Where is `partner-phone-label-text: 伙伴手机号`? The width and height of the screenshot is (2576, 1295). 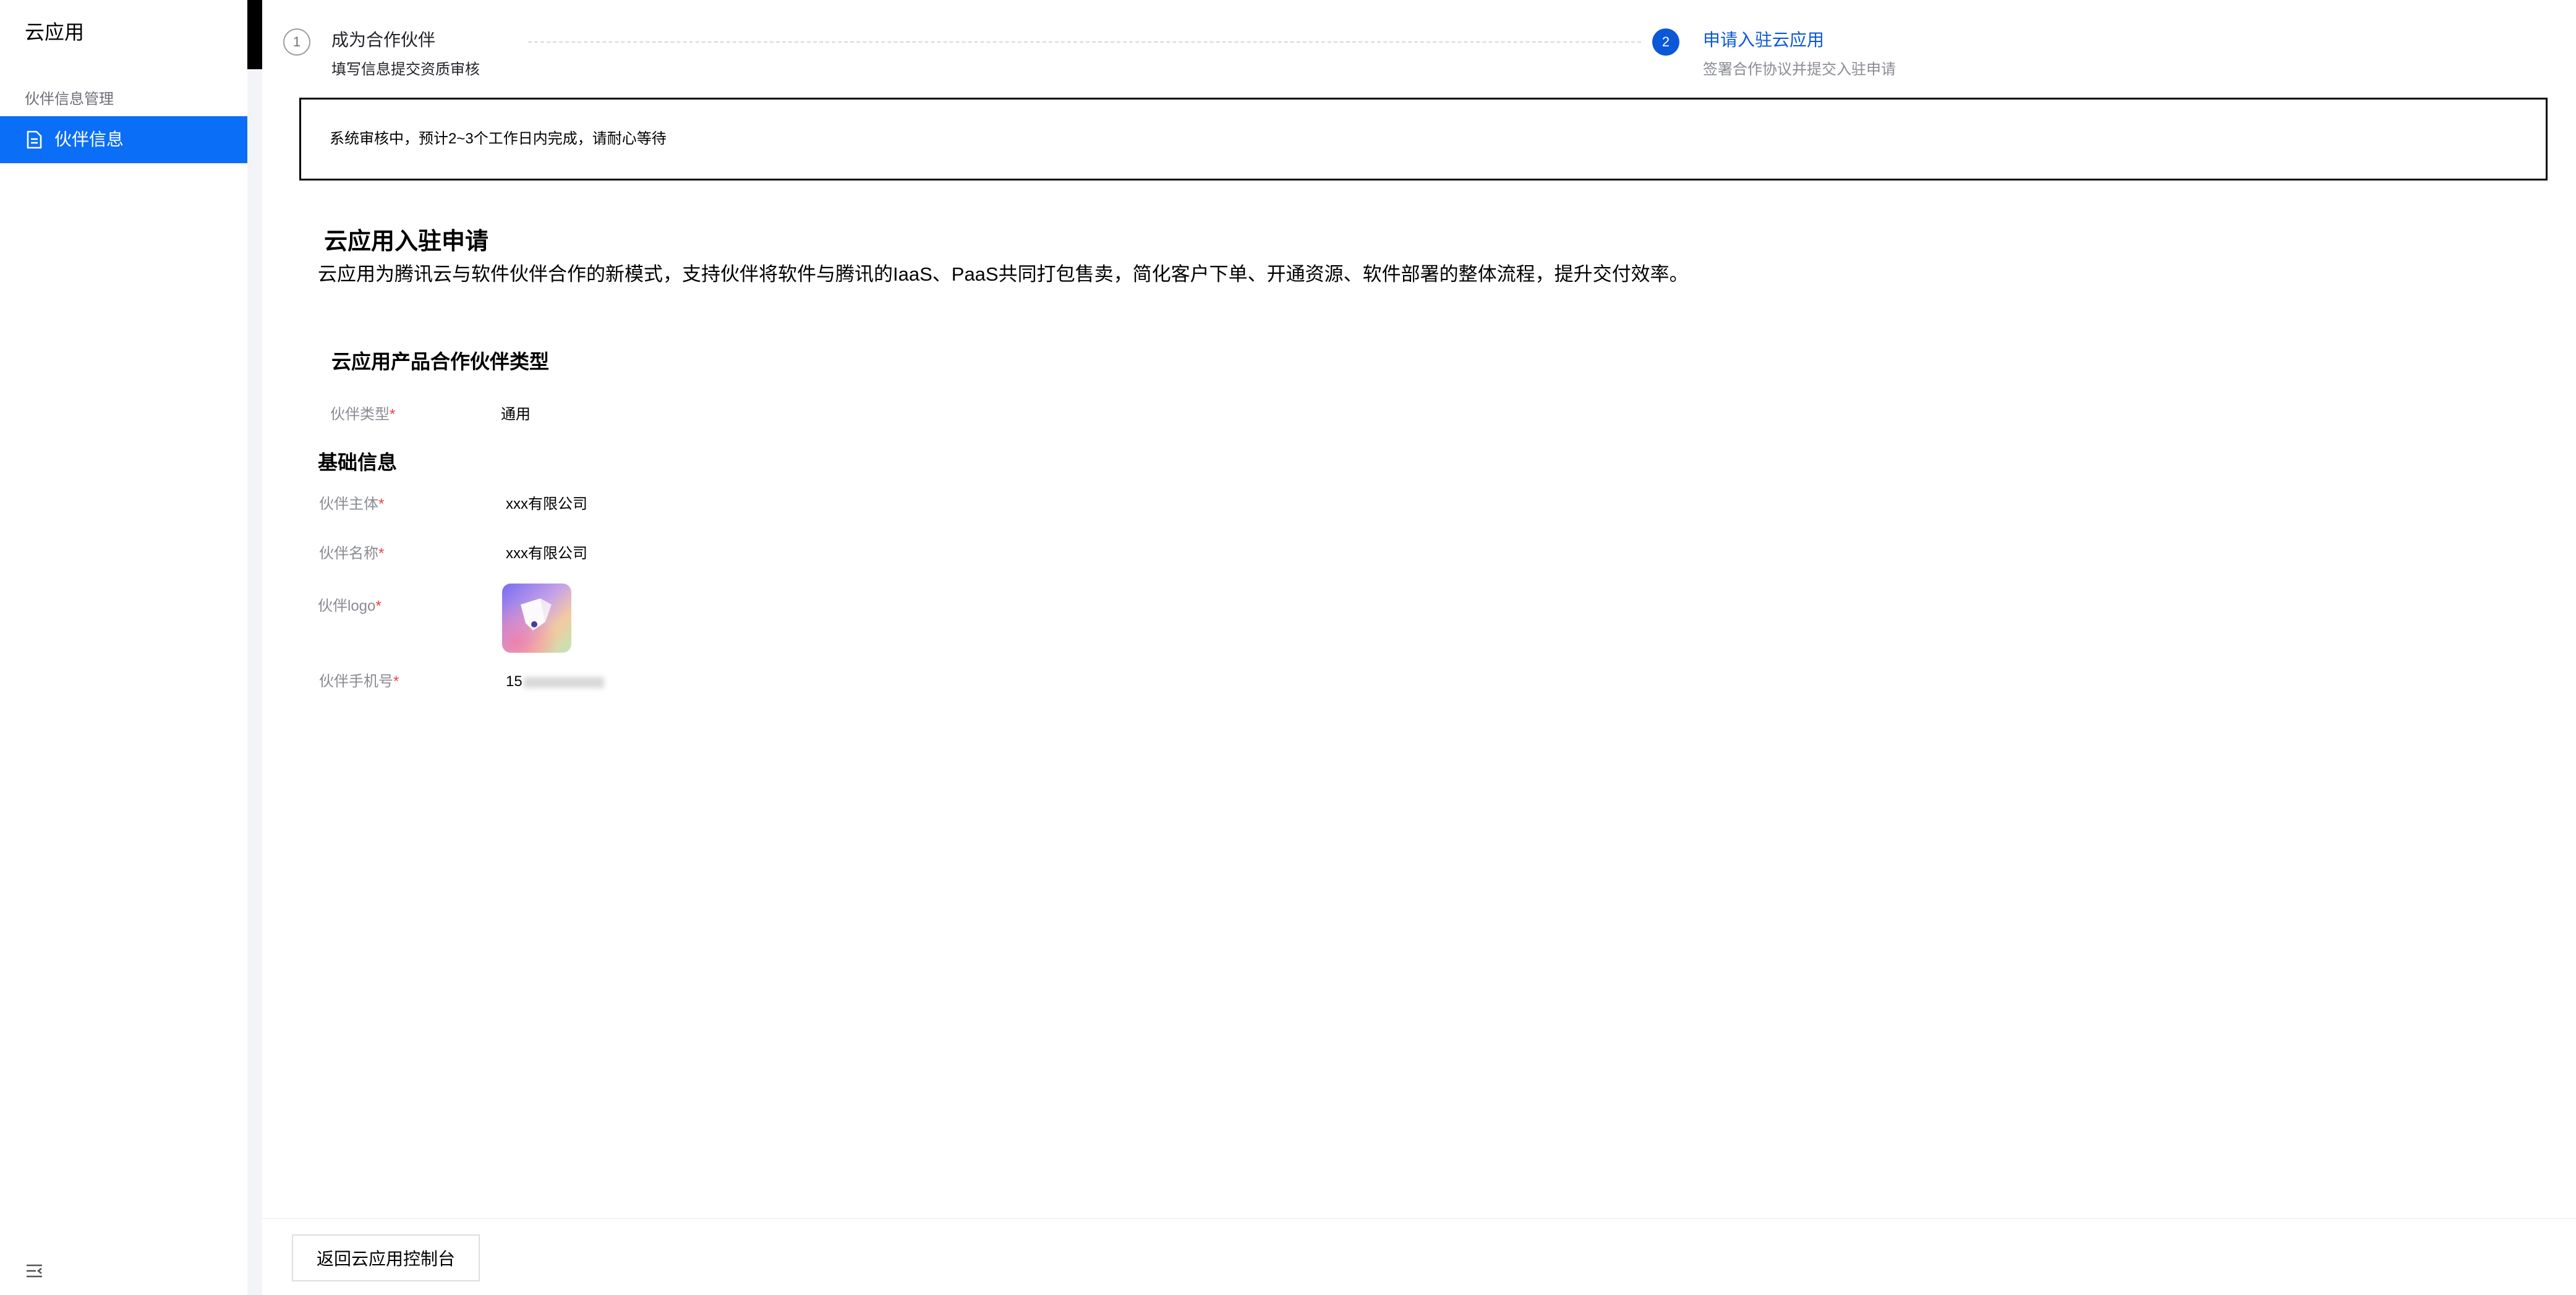 partner-phone-label-text: 伙伴手机号 is located at coordinates (356, 681).